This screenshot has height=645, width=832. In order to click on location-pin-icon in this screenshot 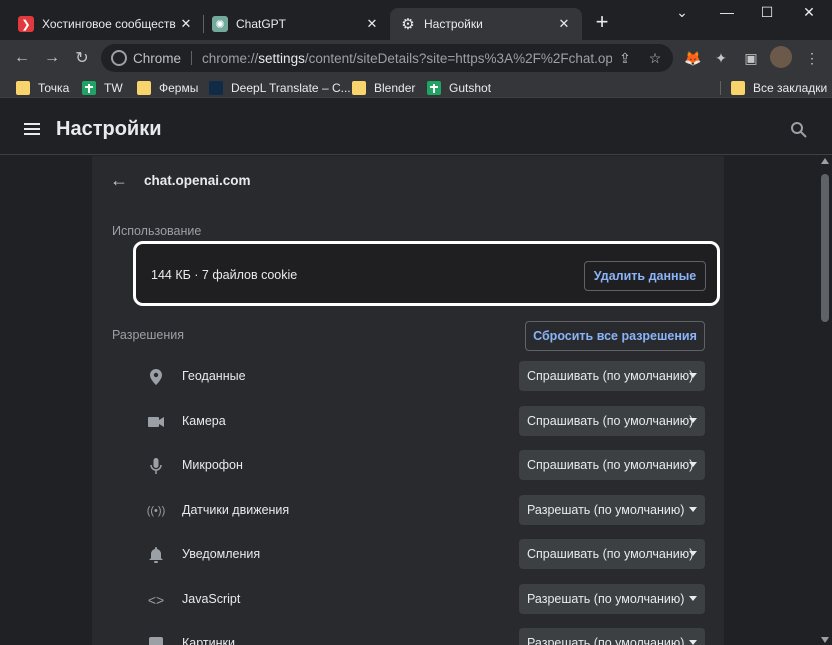, I will do `click(156, 377)`.